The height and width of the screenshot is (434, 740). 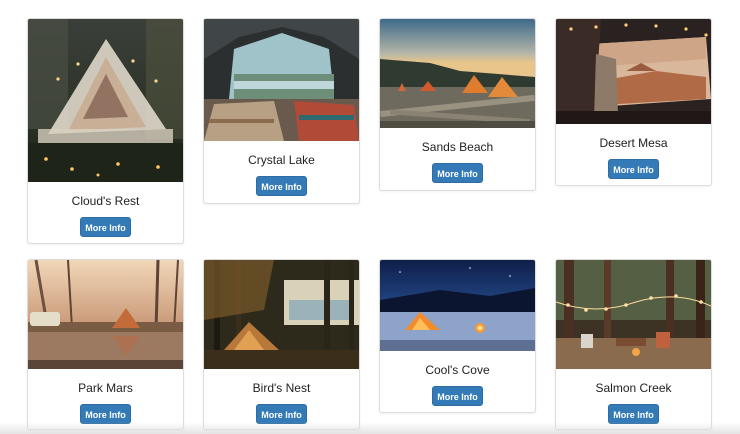 I want to click on campground-card: Park Mars More Info, so click(x=105, y=344).